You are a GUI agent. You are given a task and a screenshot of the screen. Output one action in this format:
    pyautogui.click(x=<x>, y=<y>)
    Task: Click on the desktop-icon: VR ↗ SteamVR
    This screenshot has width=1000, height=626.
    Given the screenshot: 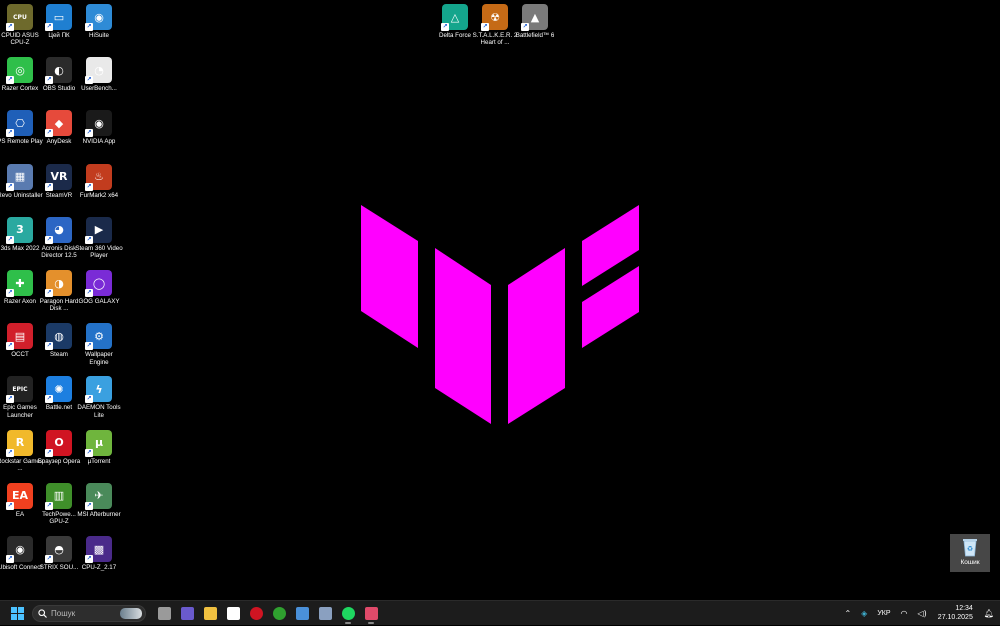 What is the action you would take?
    pyautogui.click(x=59, y=181)
    